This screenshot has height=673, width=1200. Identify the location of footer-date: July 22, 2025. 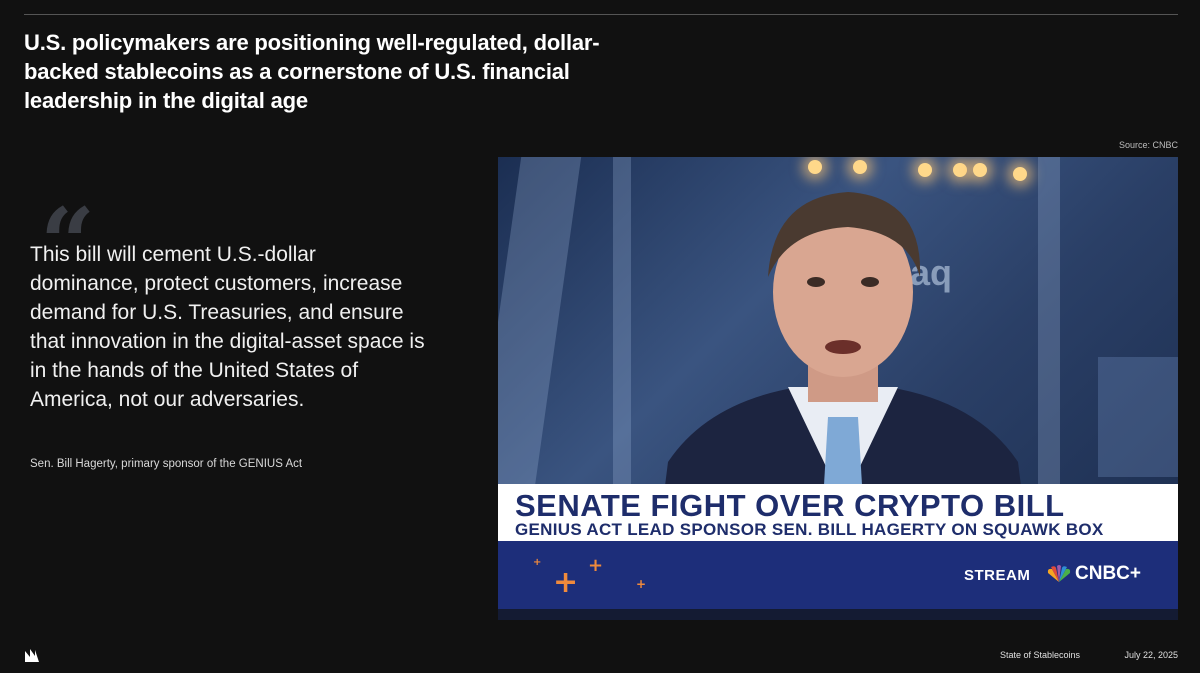
(1151, 655).